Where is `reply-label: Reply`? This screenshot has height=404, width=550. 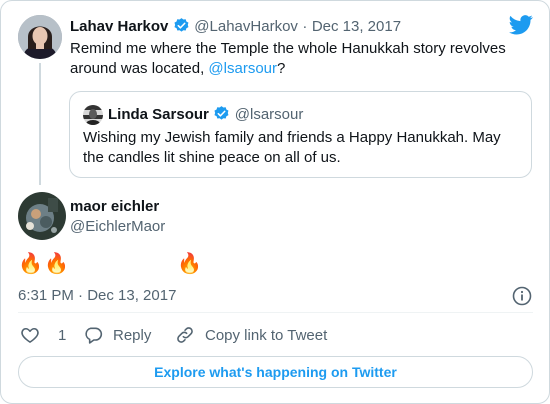
reply-label: Reply is located at coordinates (132, 335).